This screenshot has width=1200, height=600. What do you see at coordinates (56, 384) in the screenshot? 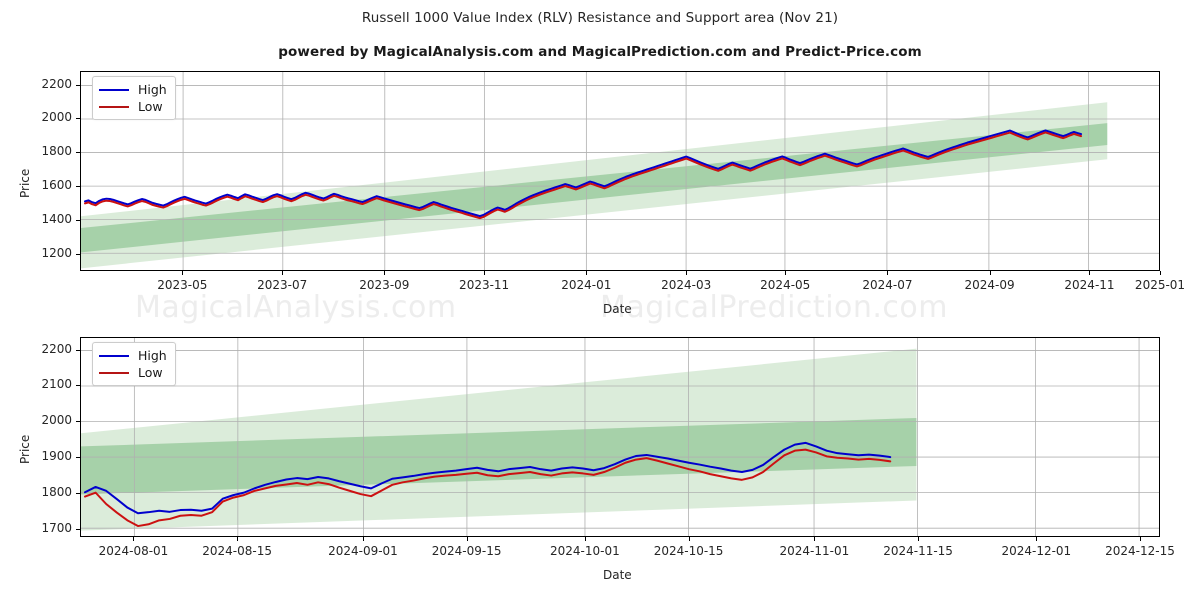
I see `y-tick-label: 2100` at bounding box center [56, 384].